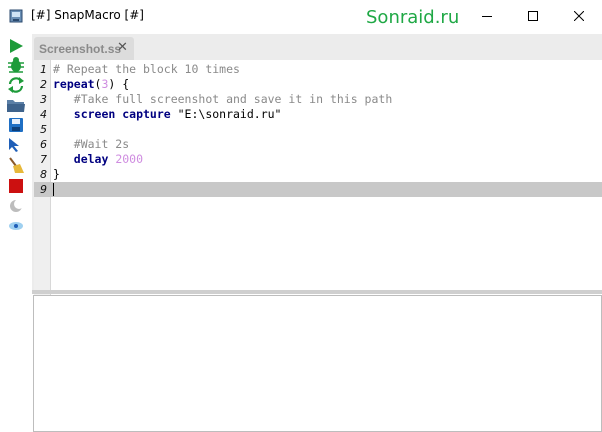  Describe the element at coordinates (301, 16) in the screenshot. I see `title-bar: [#] SnapMacro [#] Sonraid.ru` at that location.